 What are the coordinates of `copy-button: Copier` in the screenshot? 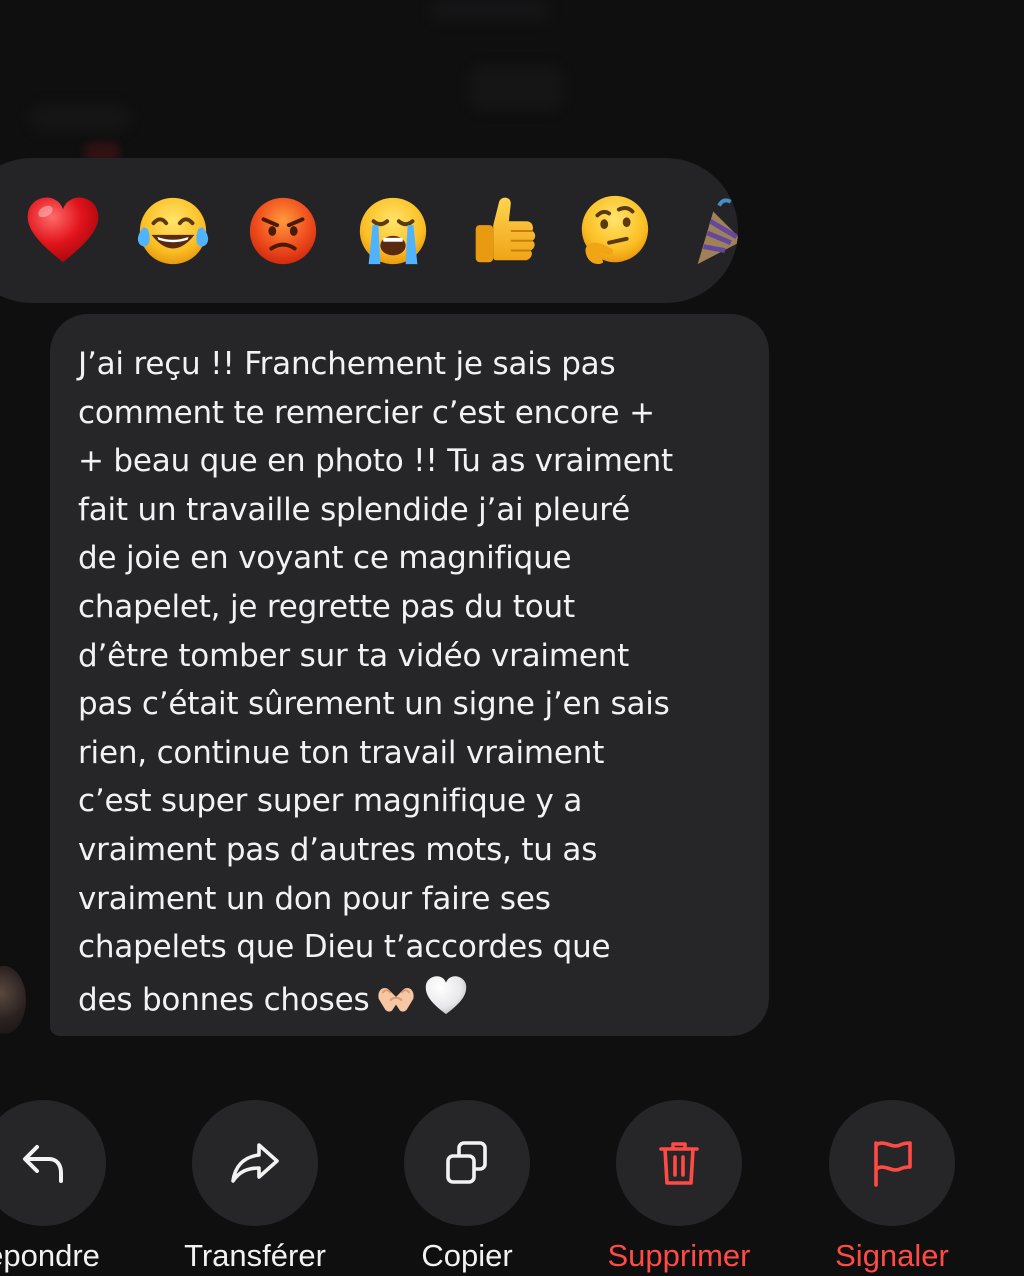 It's located at (467, 1188).